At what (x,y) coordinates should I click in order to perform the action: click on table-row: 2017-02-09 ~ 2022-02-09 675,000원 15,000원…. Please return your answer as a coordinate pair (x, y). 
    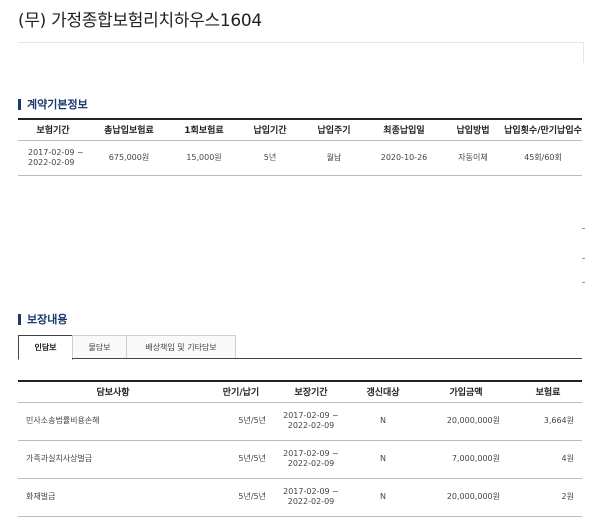
    Looking at the image, I should click on (300, 158).